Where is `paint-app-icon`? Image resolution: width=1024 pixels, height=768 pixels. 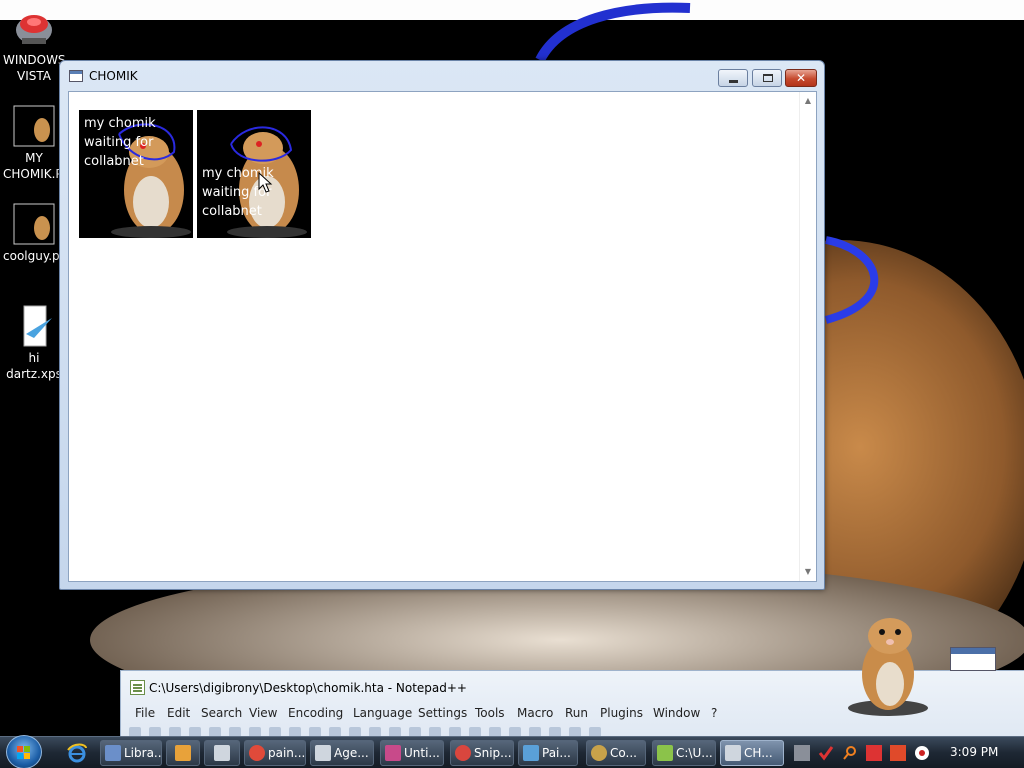 paint-app-icon is located at coordinates (393, 753).